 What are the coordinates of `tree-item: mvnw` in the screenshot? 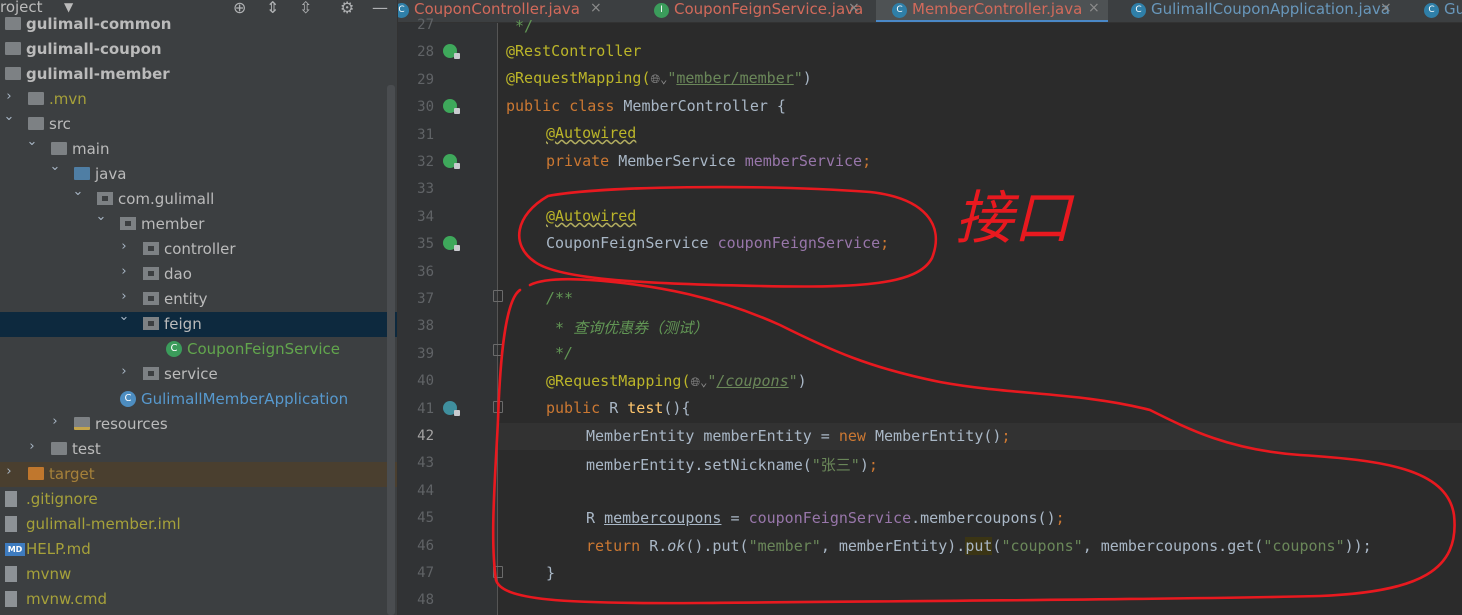 It's located at (198, 574).